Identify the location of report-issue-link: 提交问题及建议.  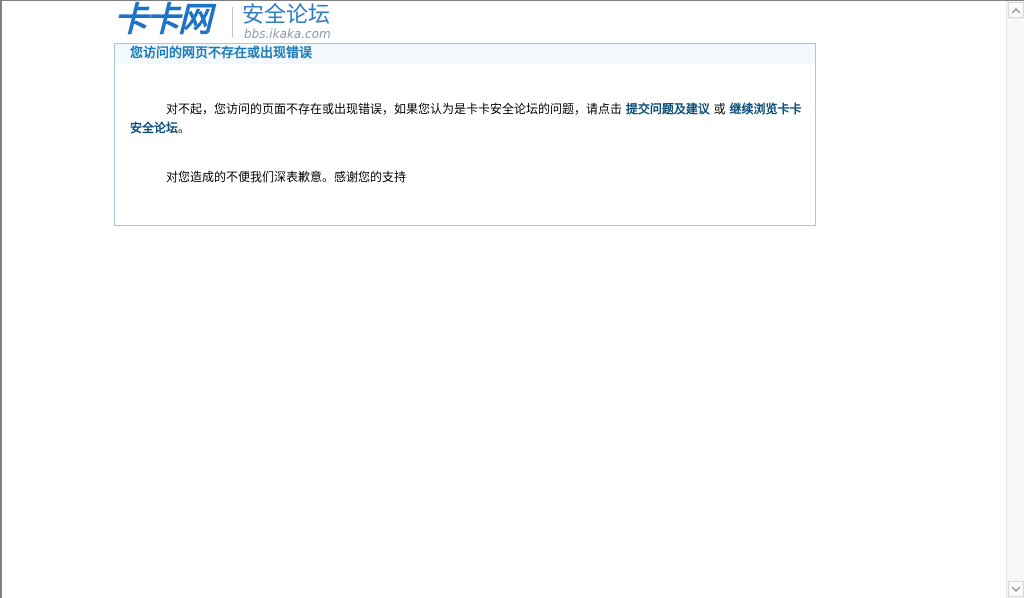
(668, 109).